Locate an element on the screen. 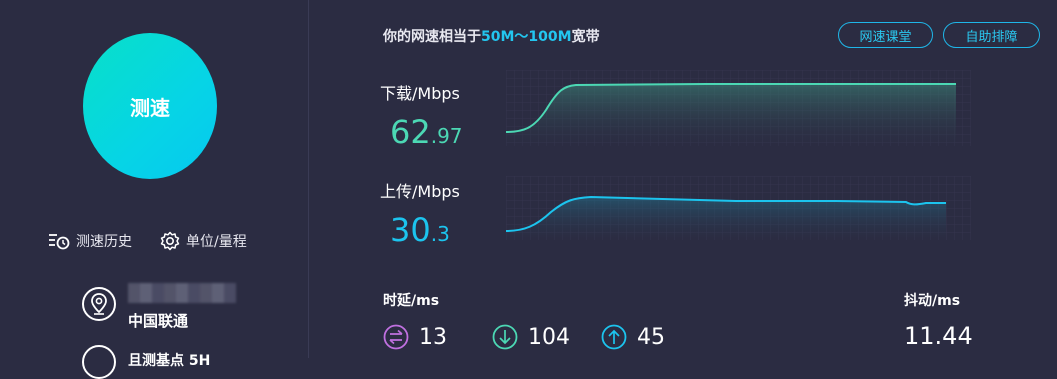  equiv-prefix: 你的网速相当于 is located at coordinates (432, 37).